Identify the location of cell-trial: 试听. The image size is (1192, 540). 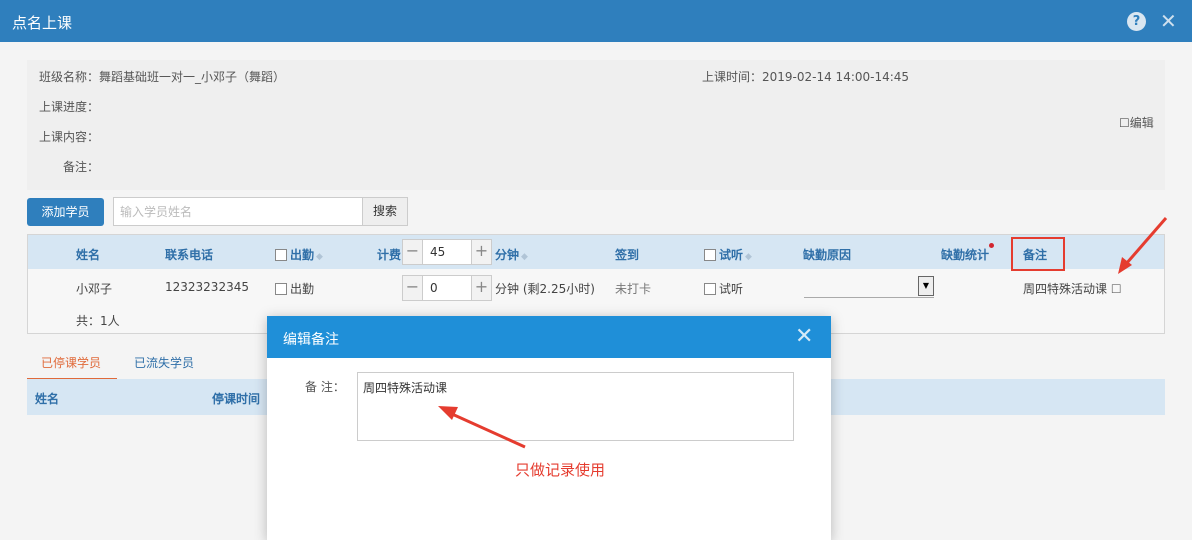
(723, 288).